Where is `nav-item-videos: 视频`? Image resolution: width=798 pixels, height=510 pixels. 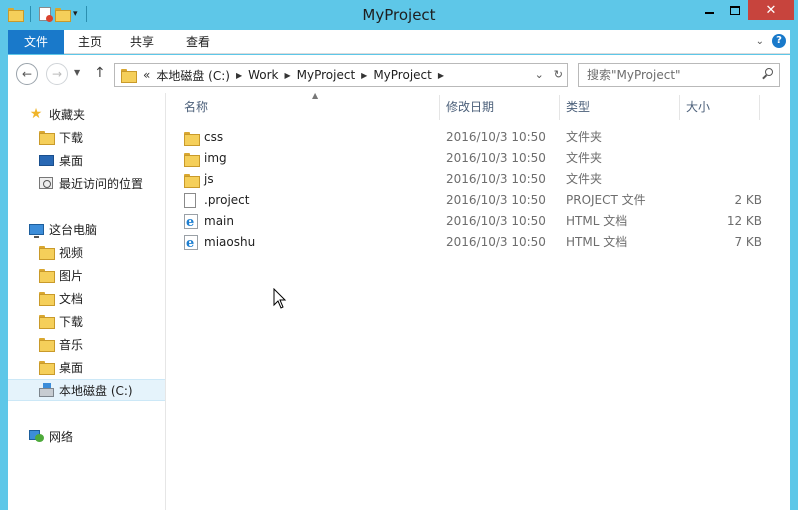 nav-item-videos: 视频 is located at coordinates (86, 252).